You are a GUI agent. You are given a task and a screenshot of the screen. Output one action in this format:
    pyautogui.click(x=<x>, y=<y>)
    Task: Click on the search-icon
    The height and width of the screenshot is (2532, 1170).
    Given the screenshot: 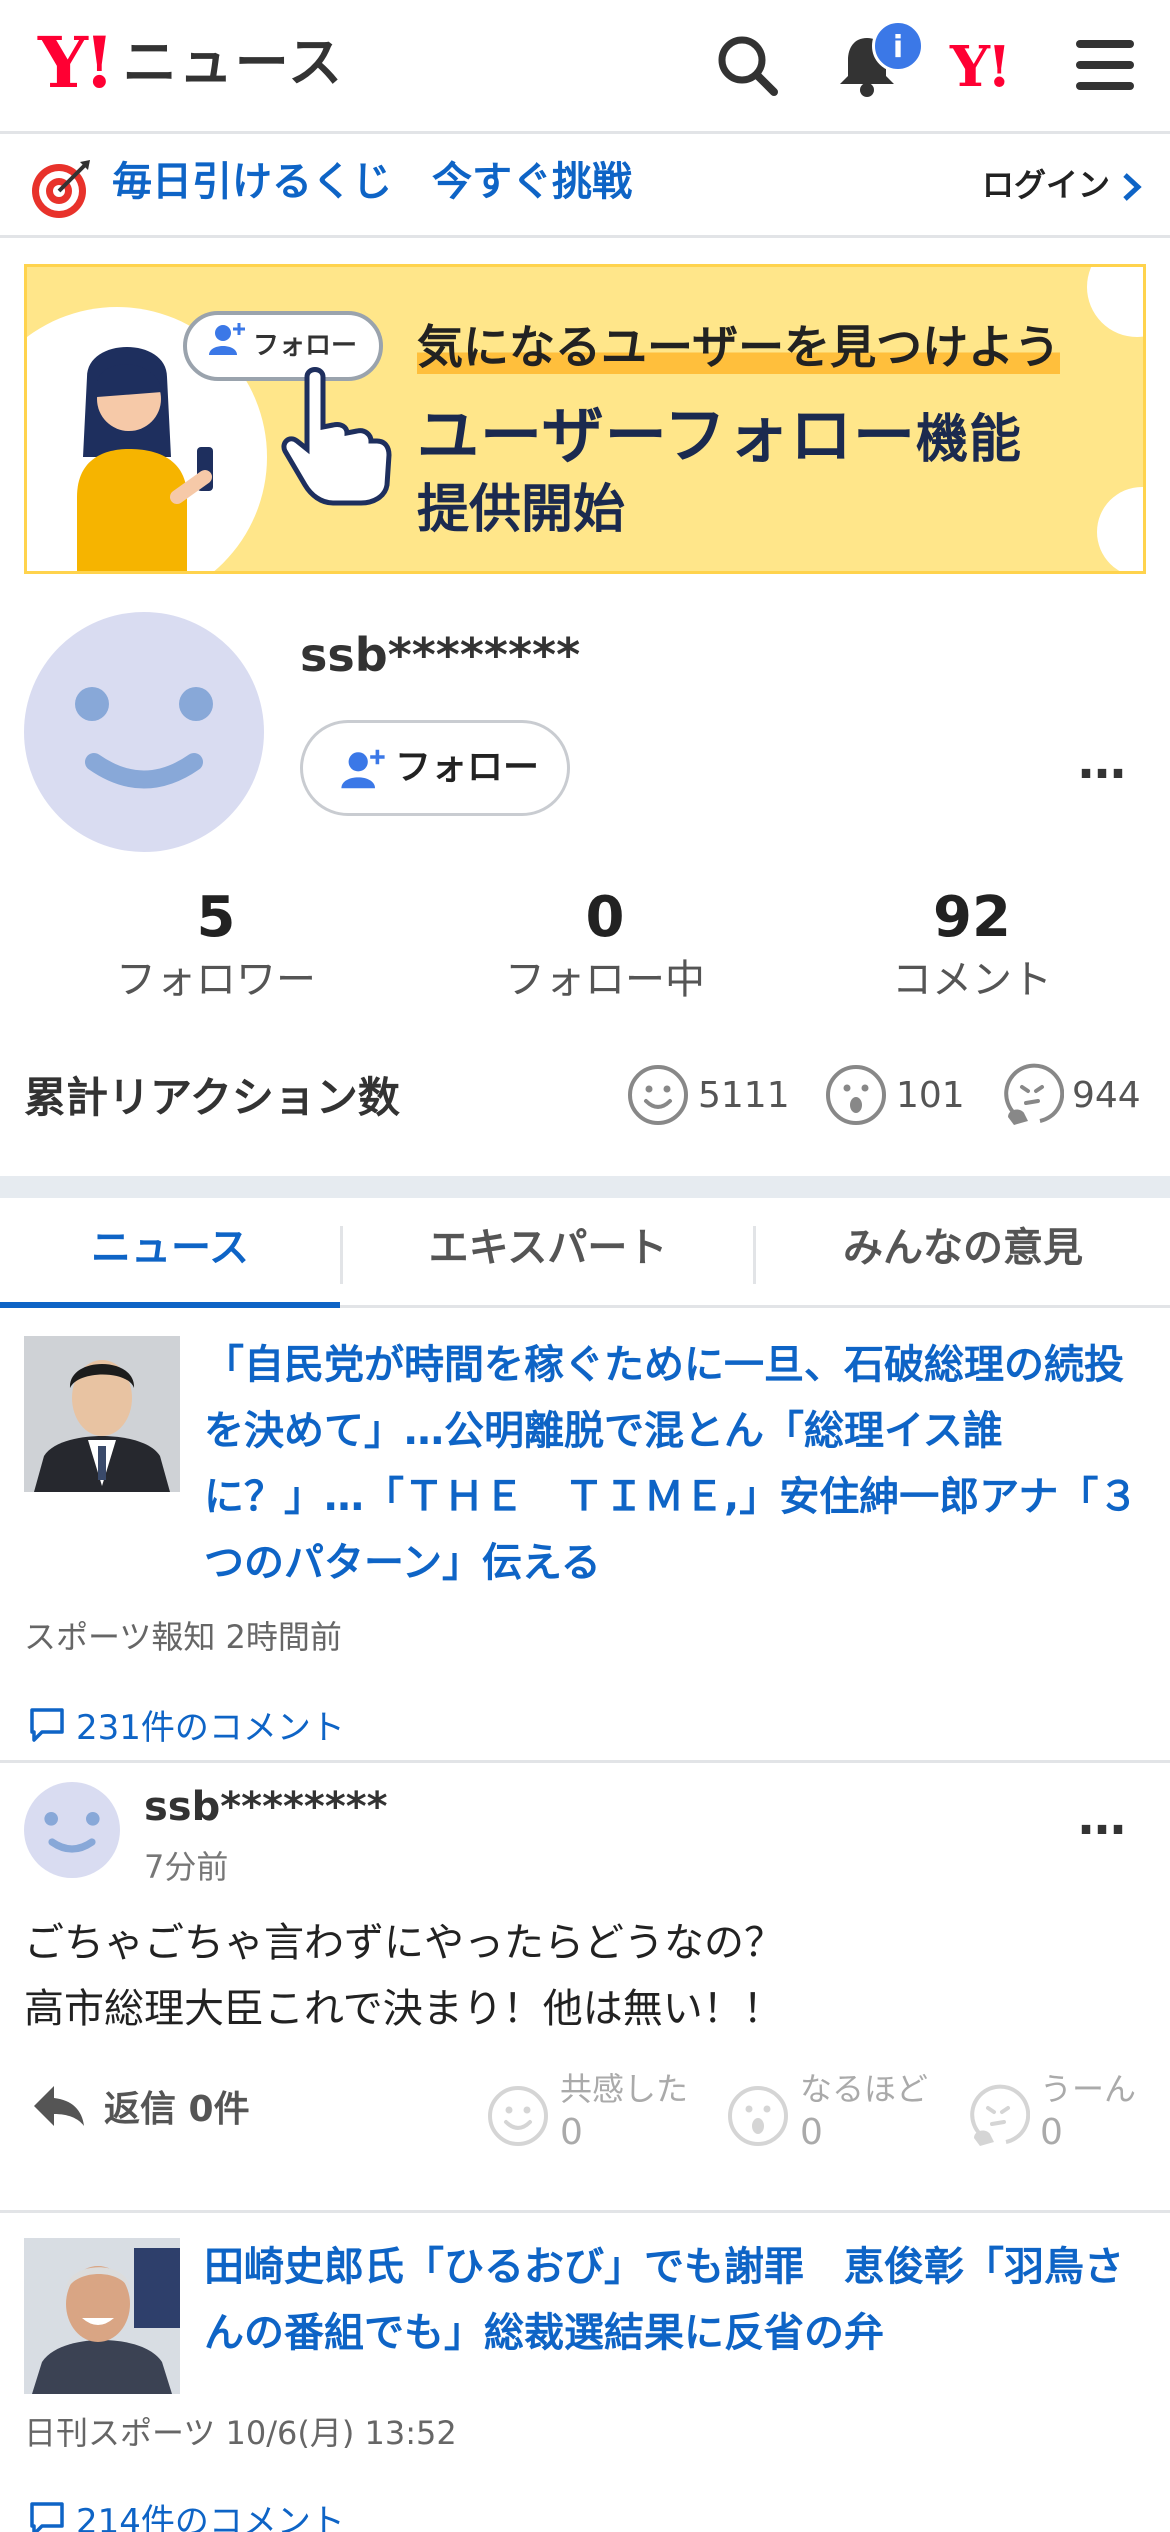 What is the action you would take?
    pyautogui.click(x=747, y=65)
    